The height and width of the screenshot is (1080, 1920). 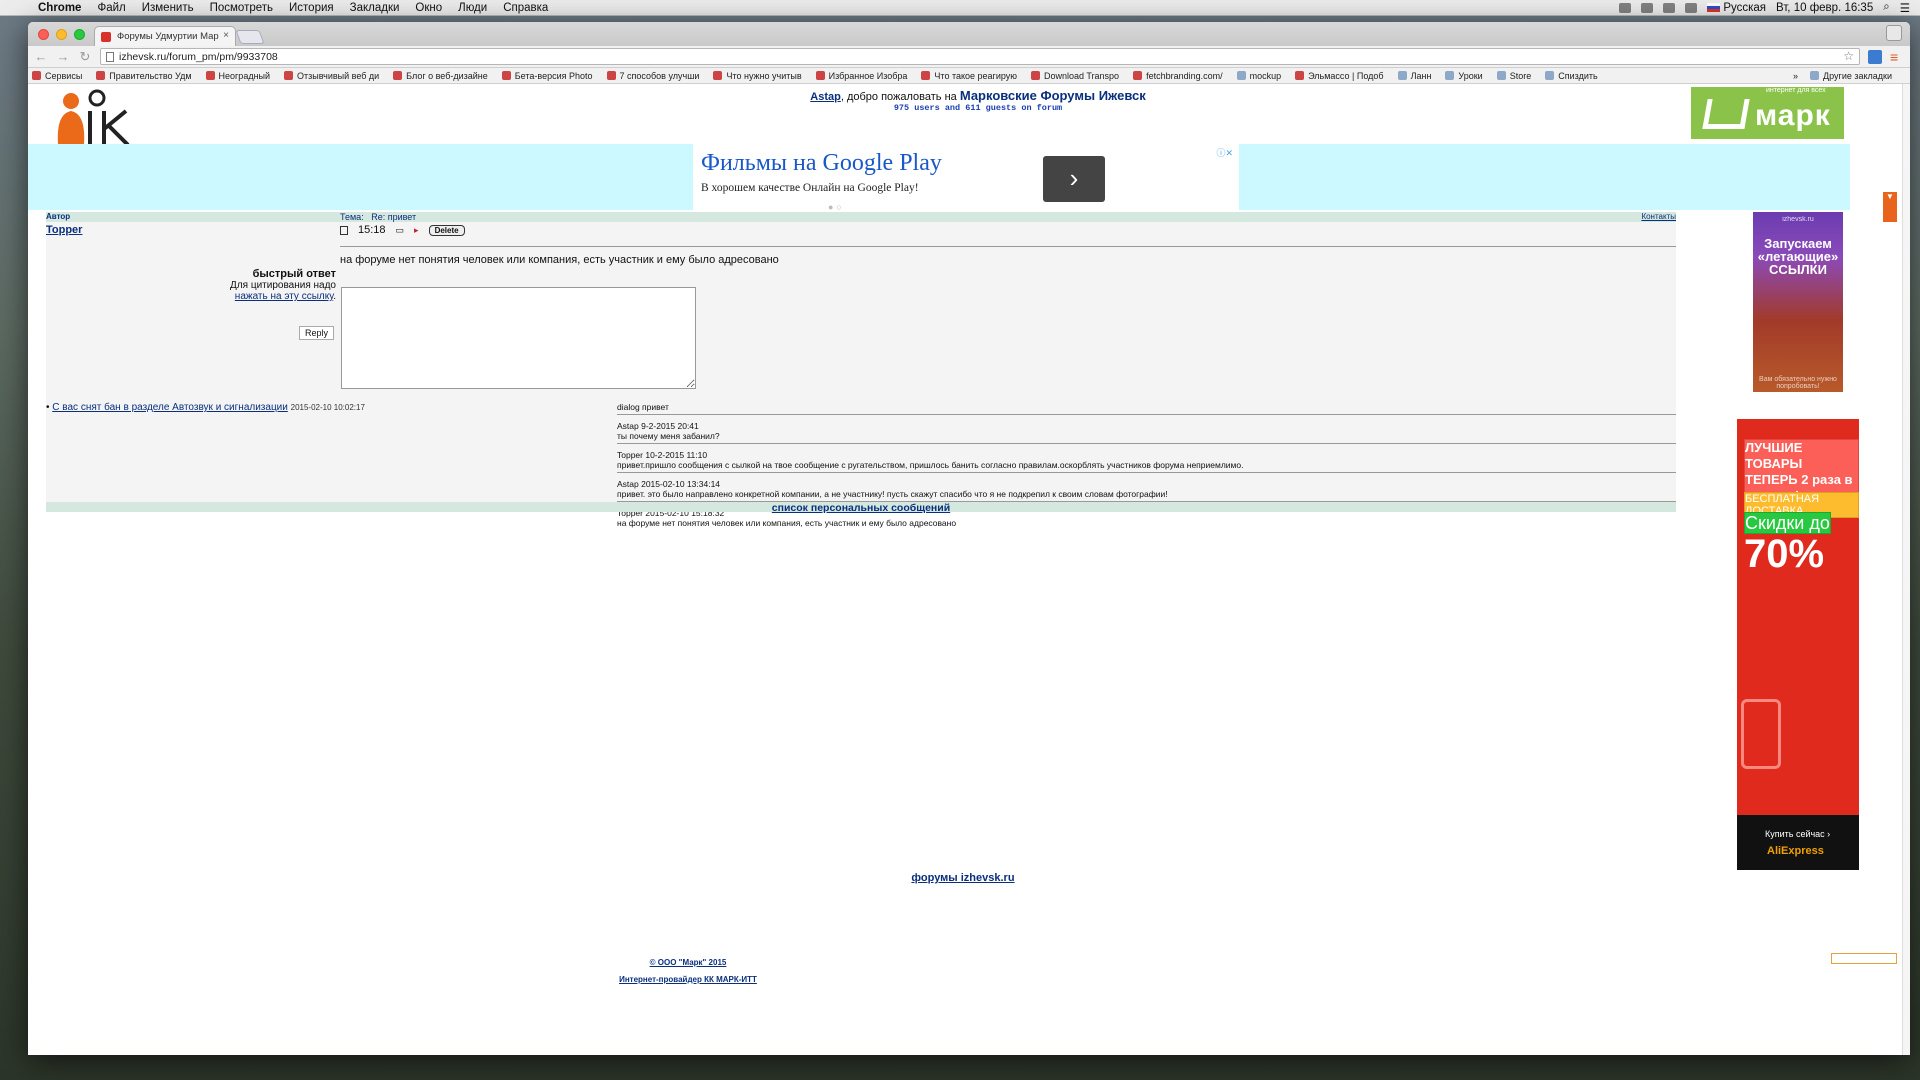 I want to click on reply-button: Reply, so click(x=316, y=333).